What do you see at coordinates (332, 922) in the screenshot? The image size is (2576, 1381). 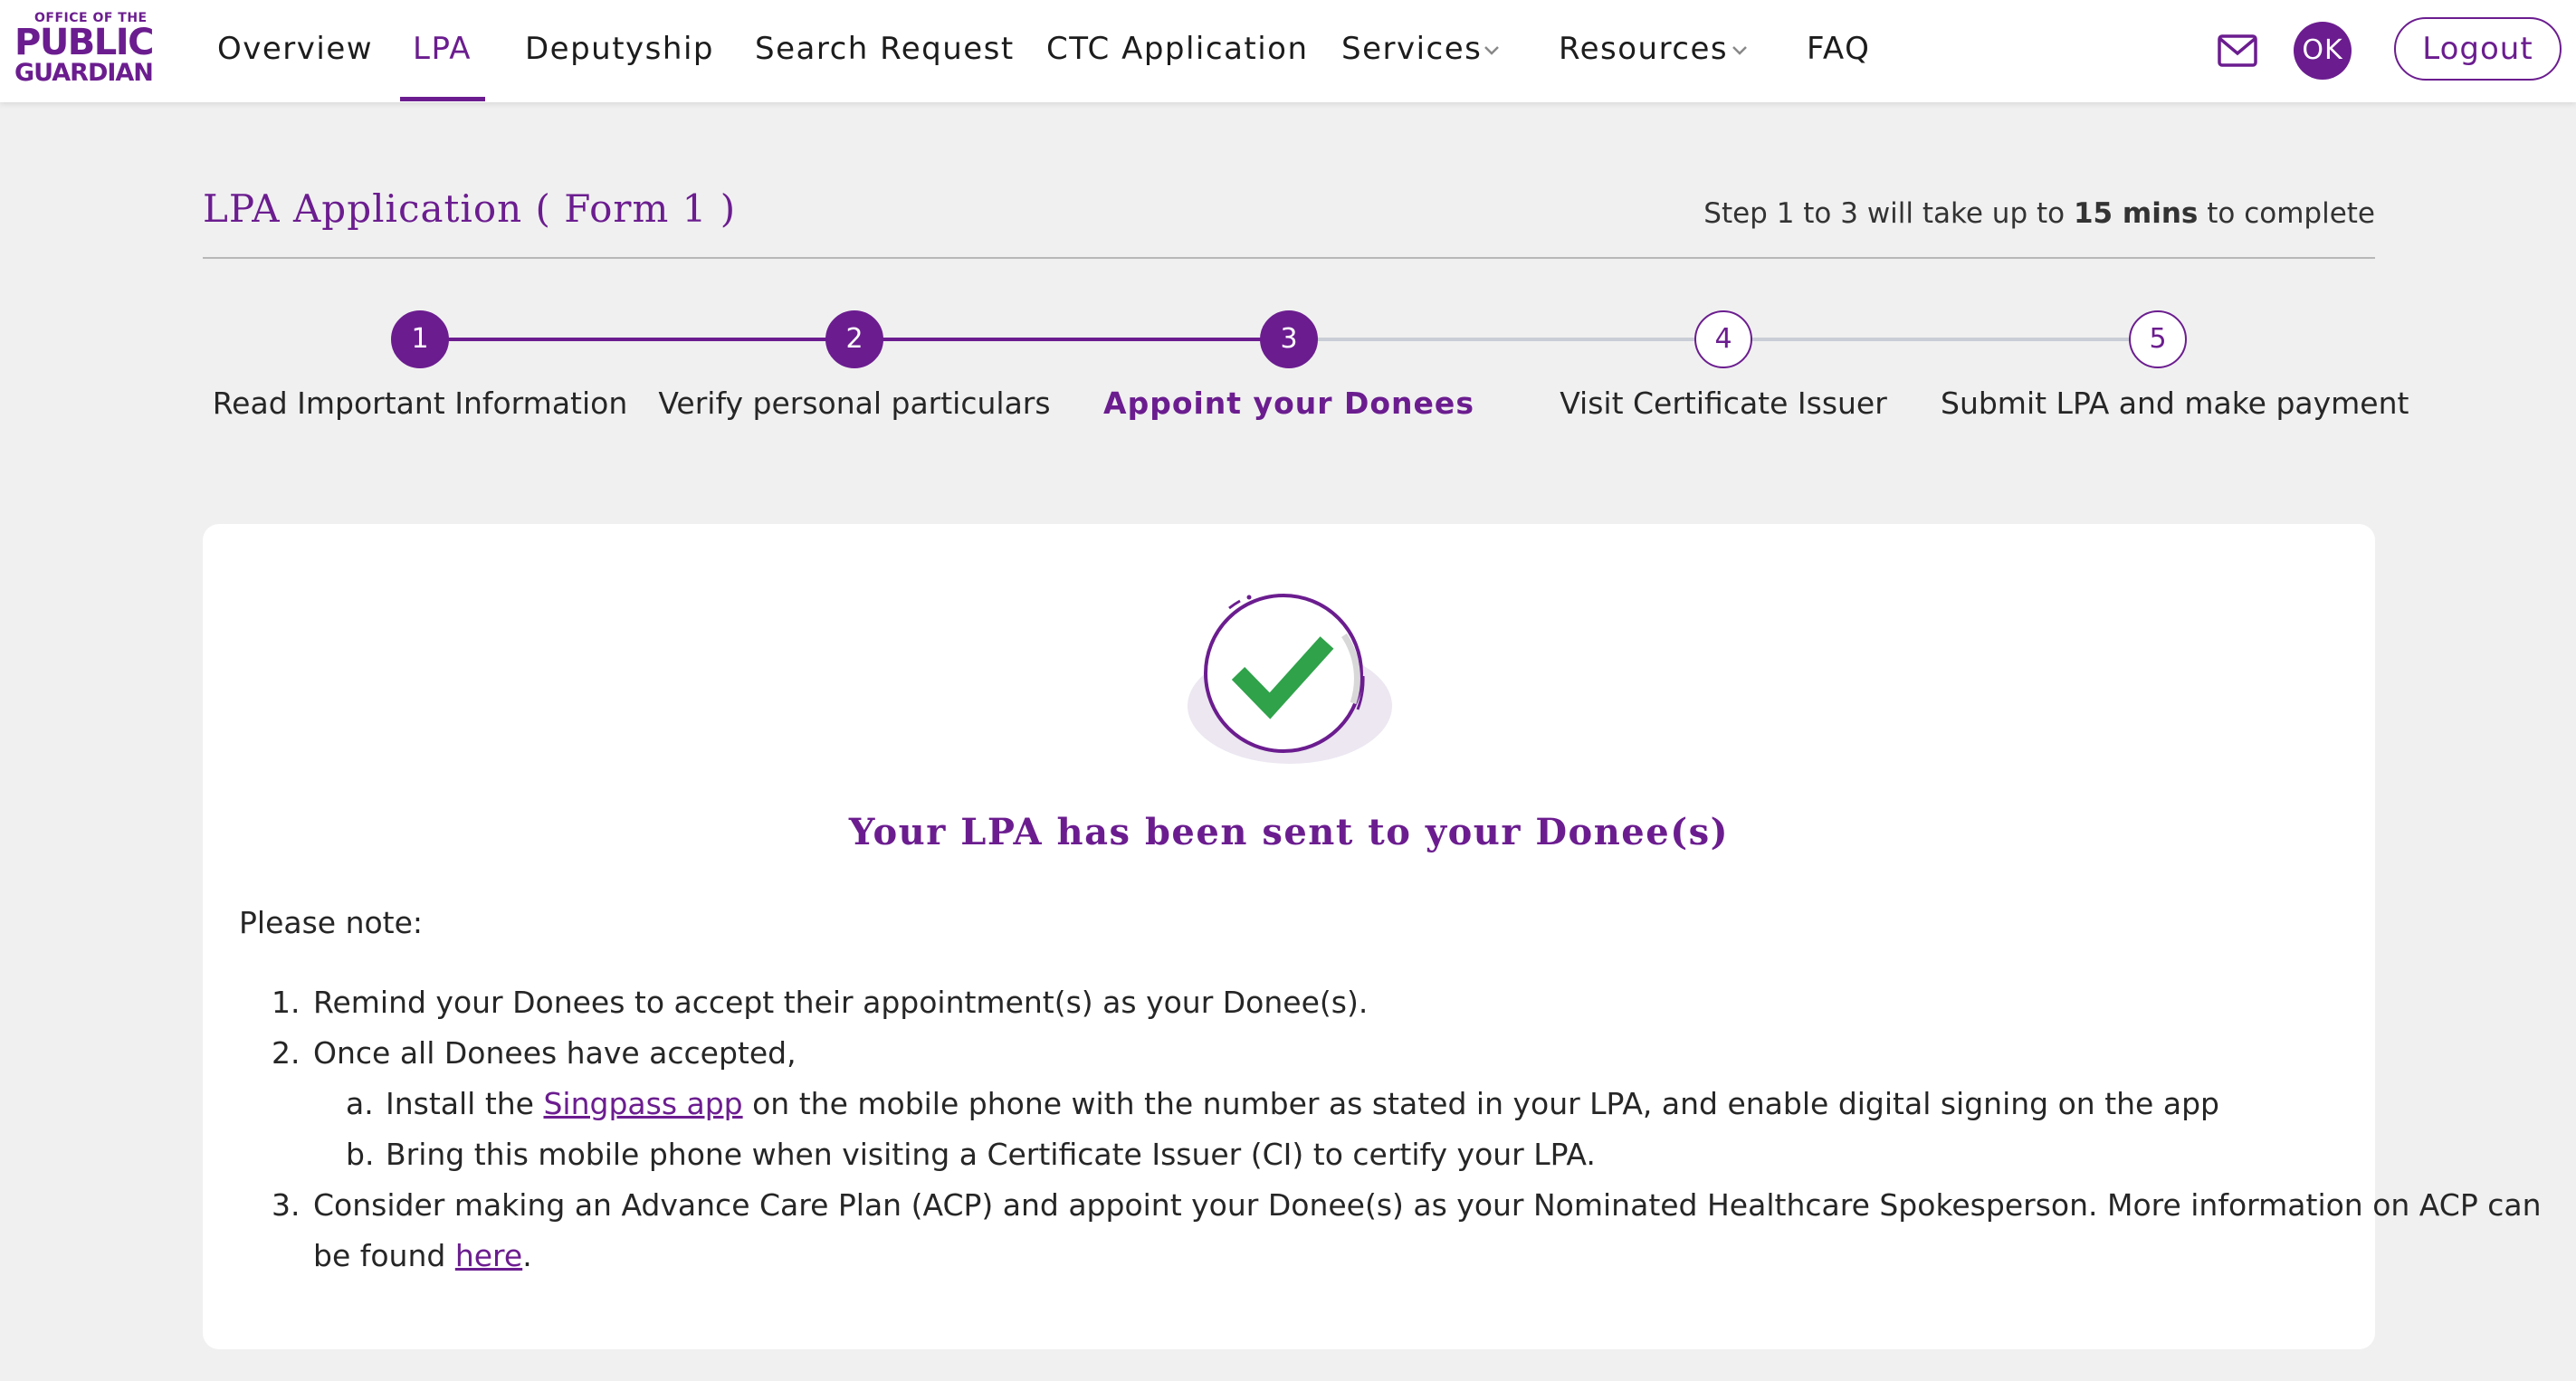 I see `note-intro: Please note:` at bounding box center [332, 922].